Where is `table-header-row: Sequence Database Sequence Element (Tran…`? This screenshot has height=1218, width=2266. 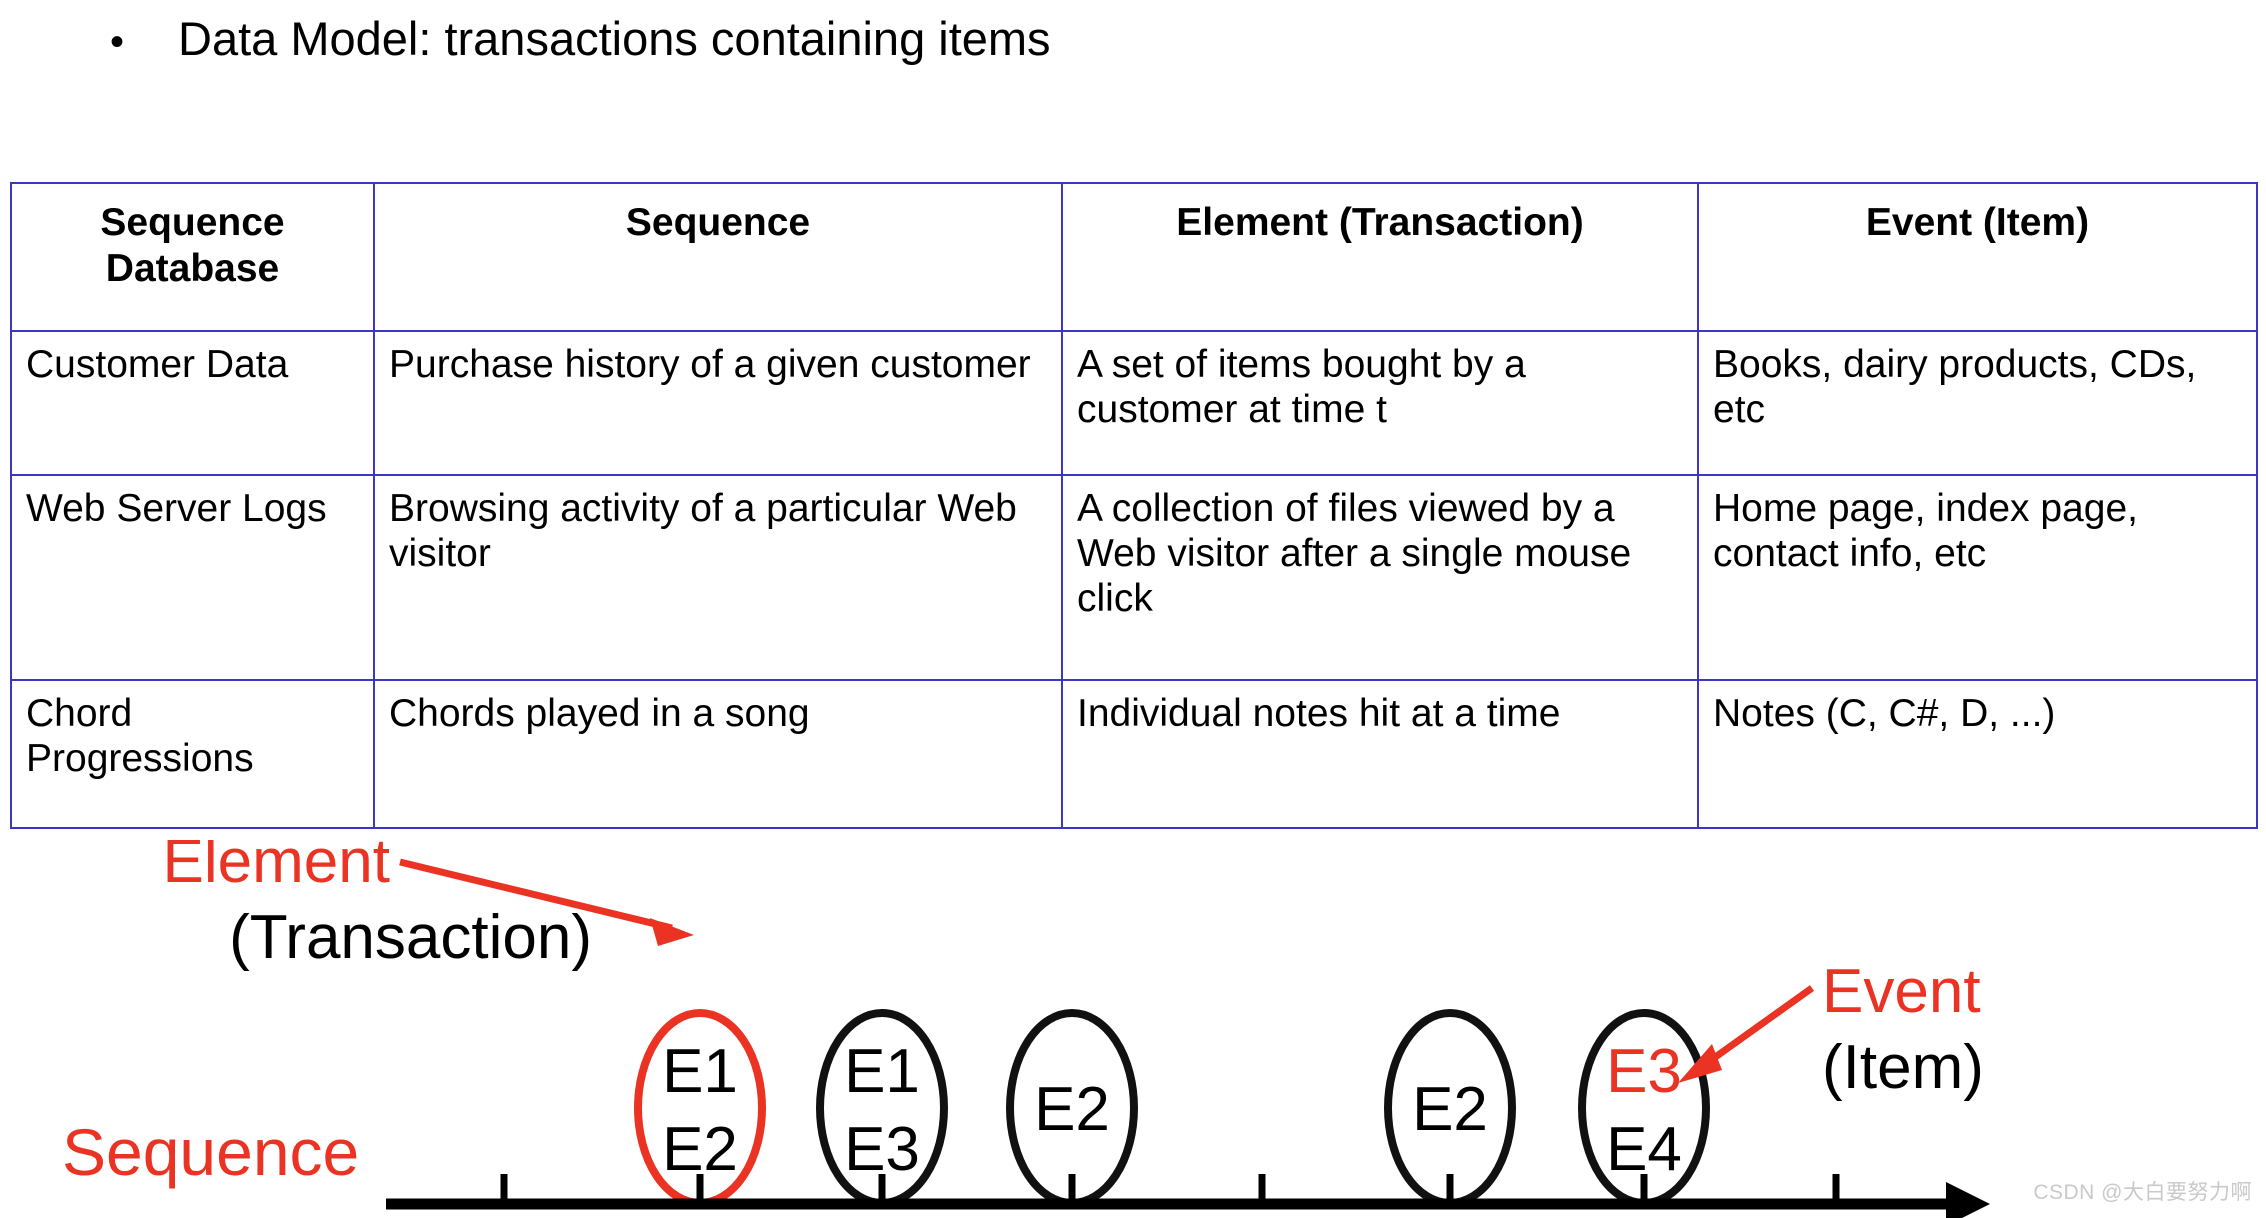
table-header-row: Sequence Database Sequence Element (Tran… is located at coordinates (1134, 257).